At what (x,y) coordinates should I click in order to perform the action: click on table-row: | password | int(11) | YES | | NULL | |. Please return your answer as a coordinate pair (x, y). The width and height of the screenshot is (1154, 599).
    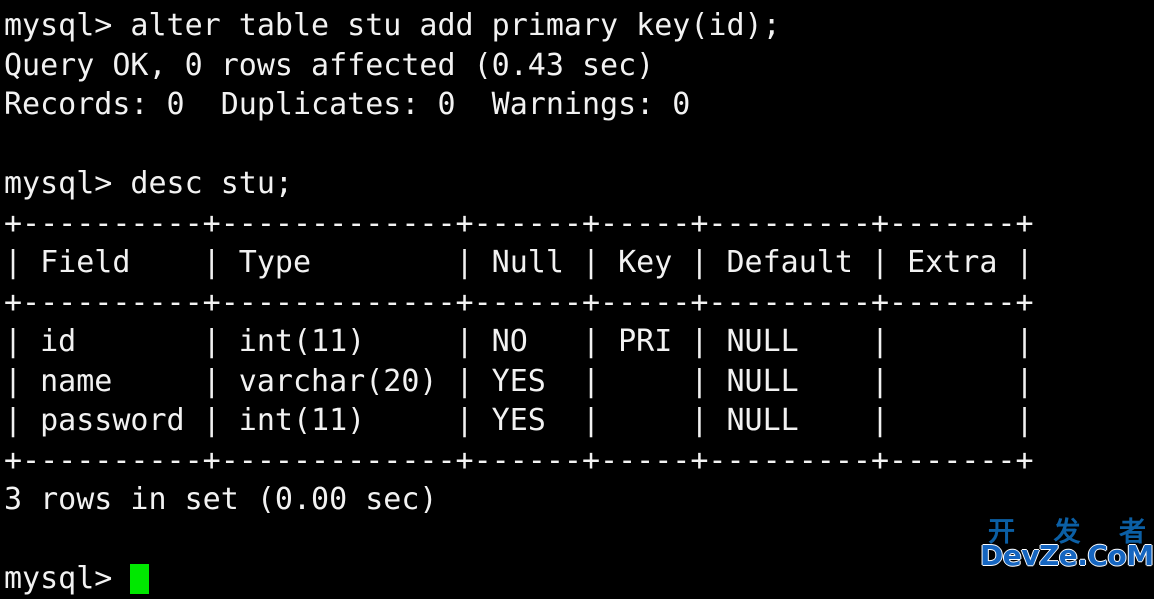
    Looking at the image, I should click on (519, 420).